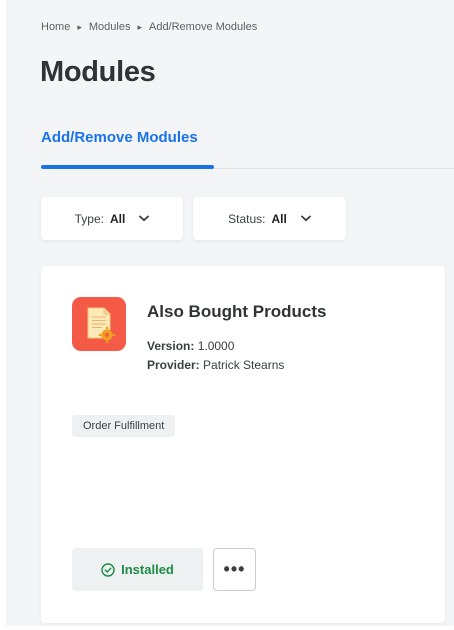 This screenshot has width=454, height=630. I want to click on active-tab-indicator, so click(127, 167).